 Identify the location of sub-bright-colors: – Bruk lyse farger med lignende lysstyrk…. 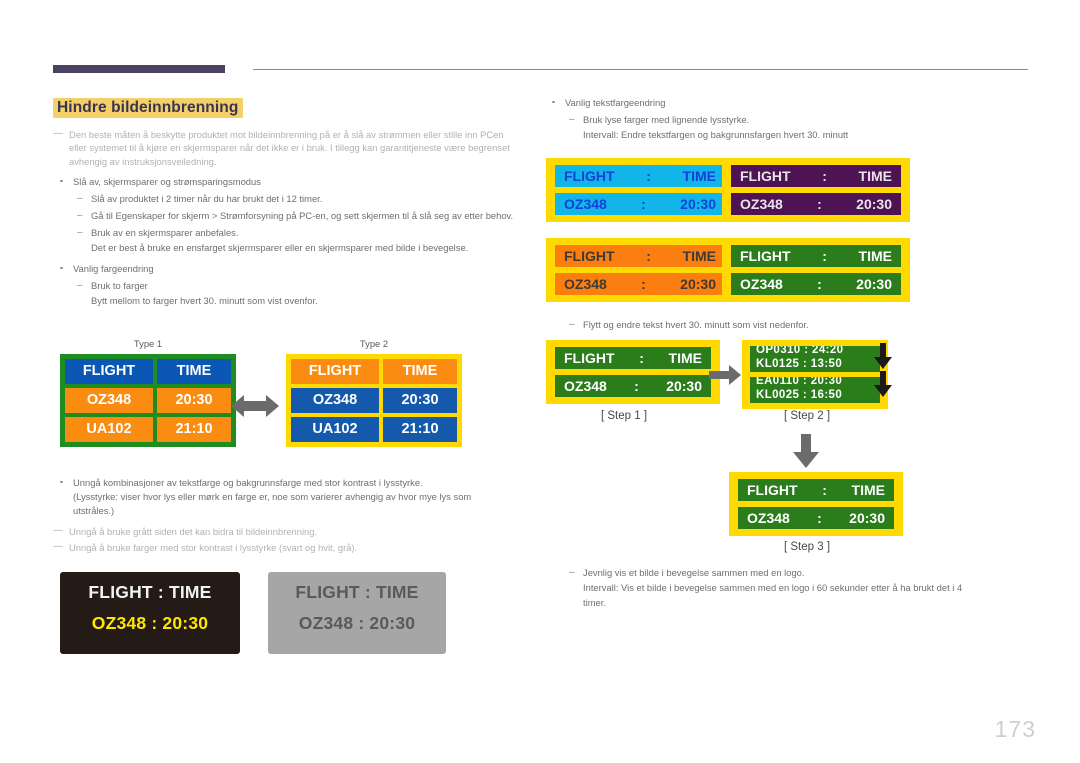
(790, 120).